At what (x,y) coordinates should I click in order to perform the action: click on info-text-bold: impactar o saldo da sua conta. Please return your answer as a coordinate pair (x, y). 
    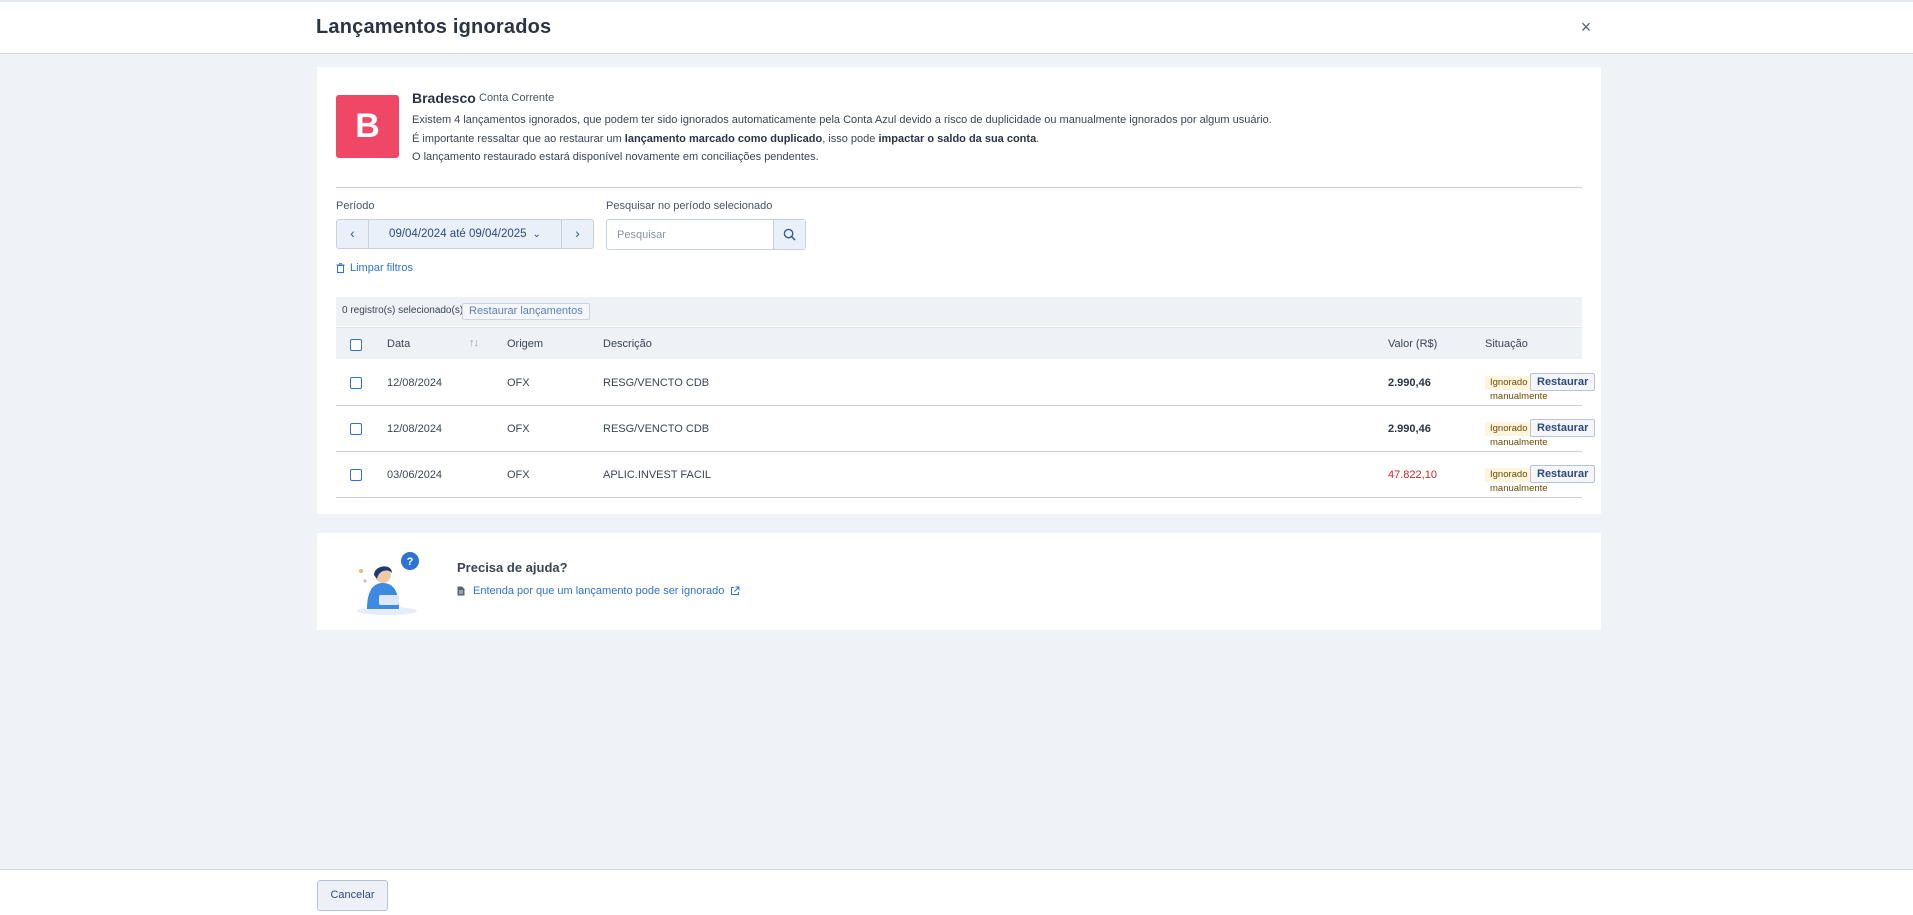
    Looking at the image, I should click on (957, 139).